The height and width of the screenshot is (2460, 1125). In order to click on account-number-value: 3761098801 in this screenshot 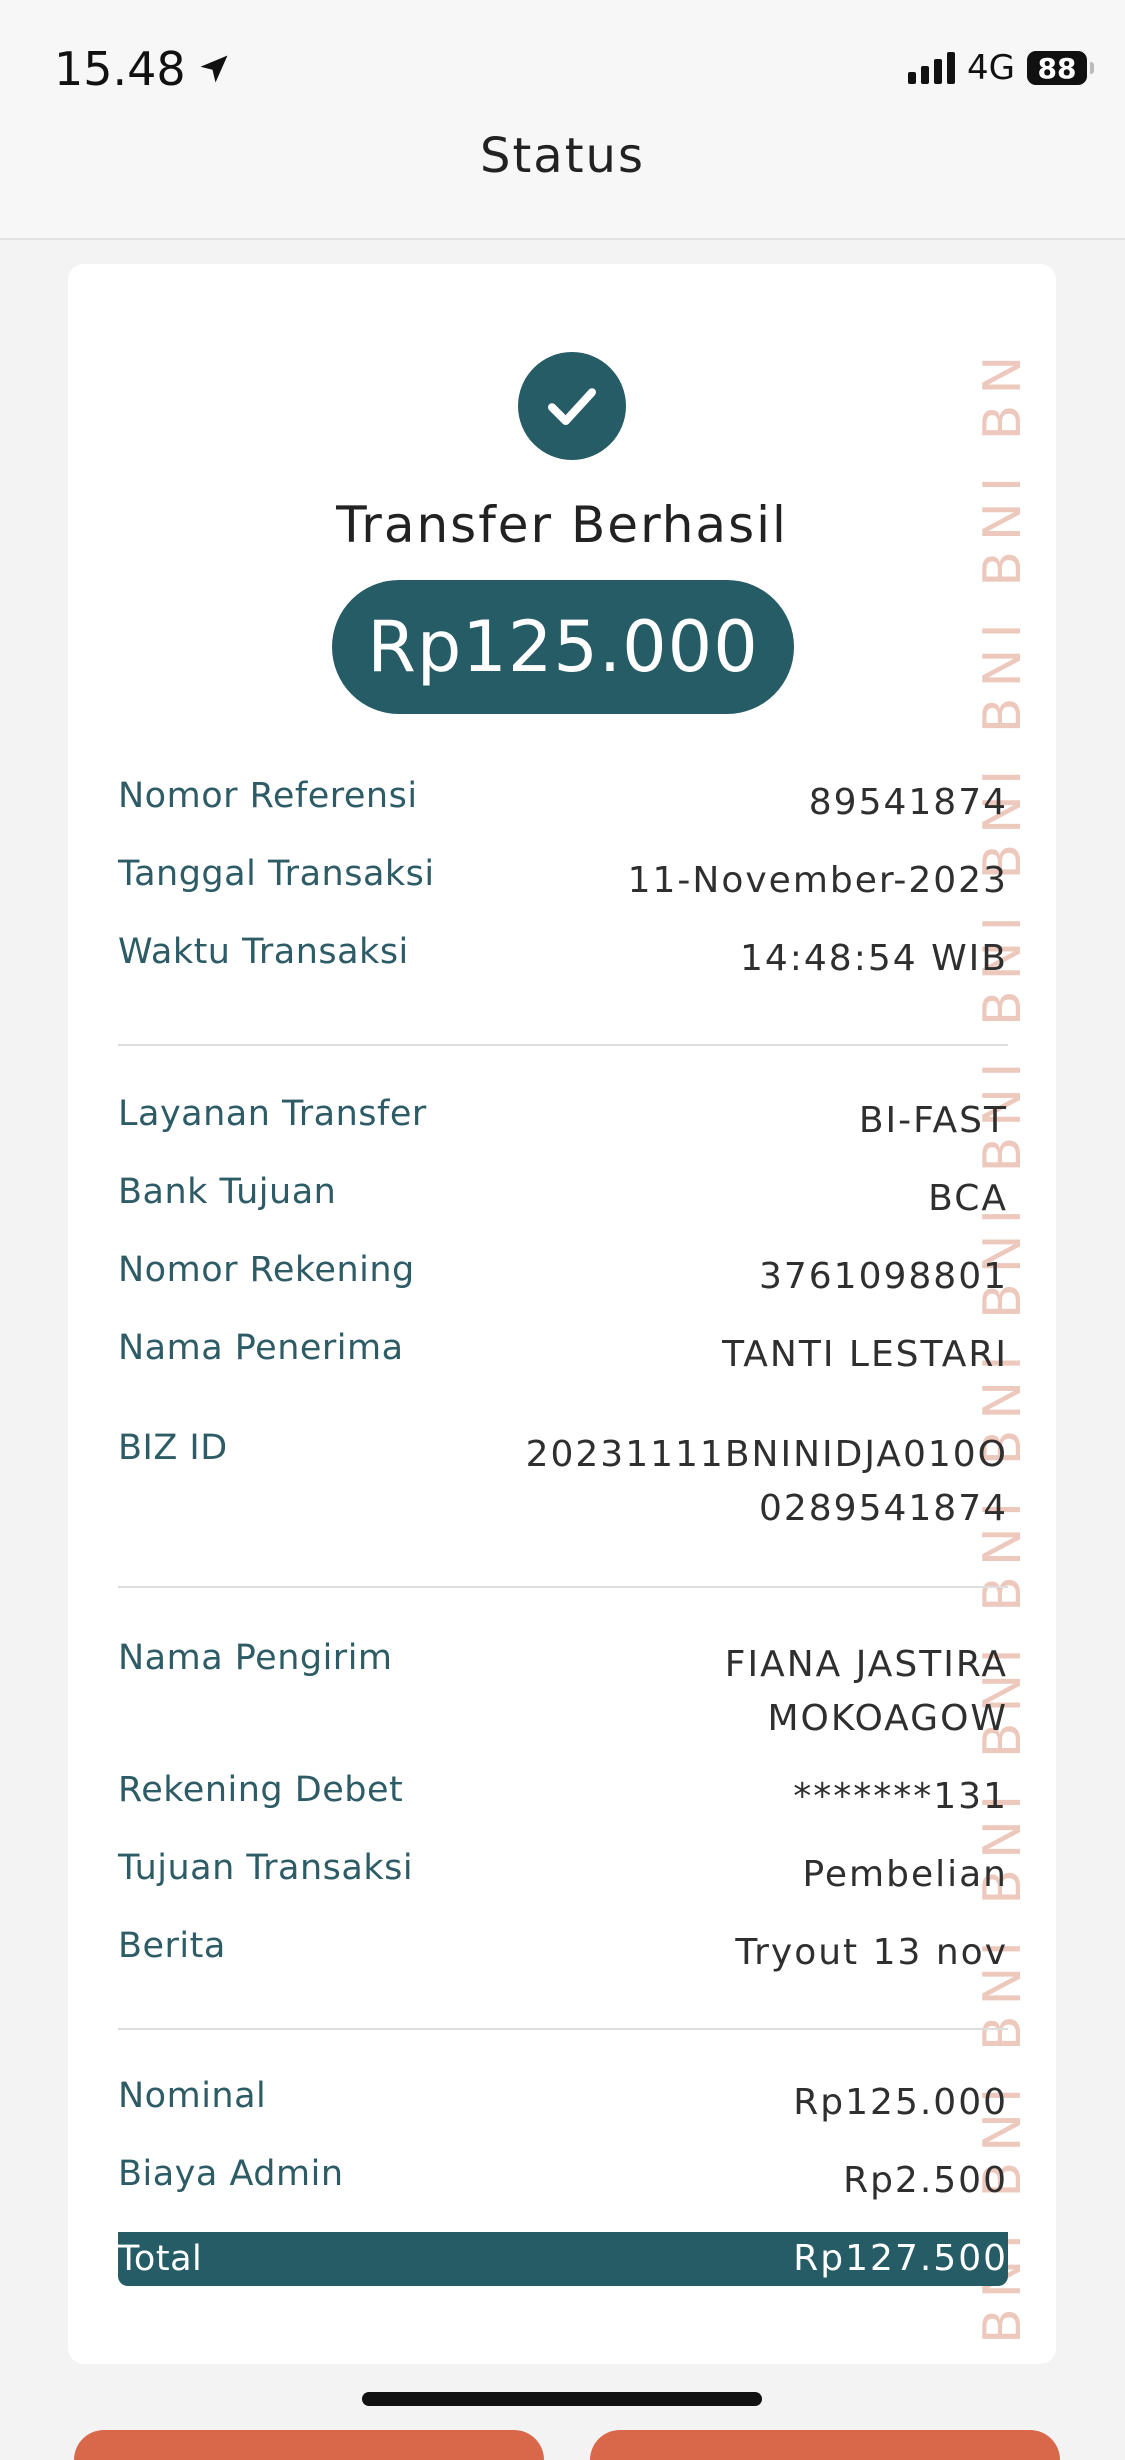, I will do `click(883, 1276)`.